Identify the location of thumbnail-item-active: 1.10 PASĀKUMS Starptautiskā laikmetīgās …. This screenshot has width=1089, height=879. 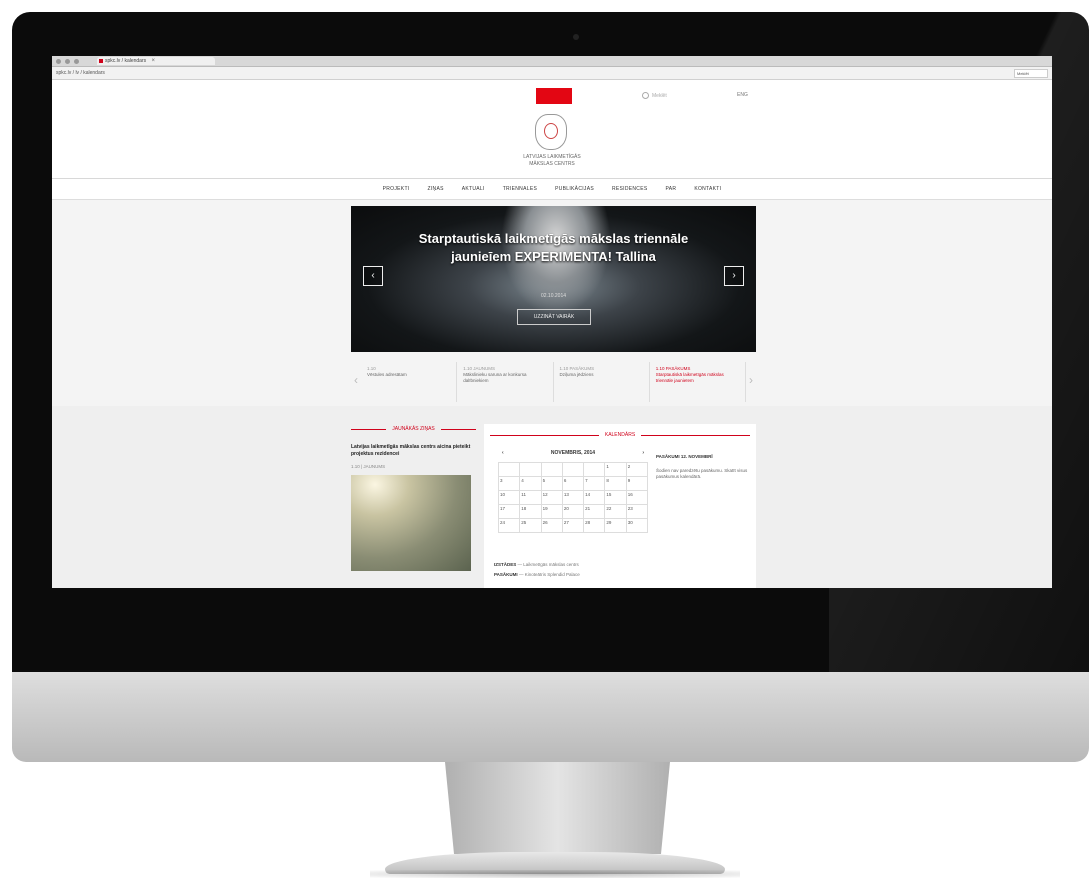
(698, 382).